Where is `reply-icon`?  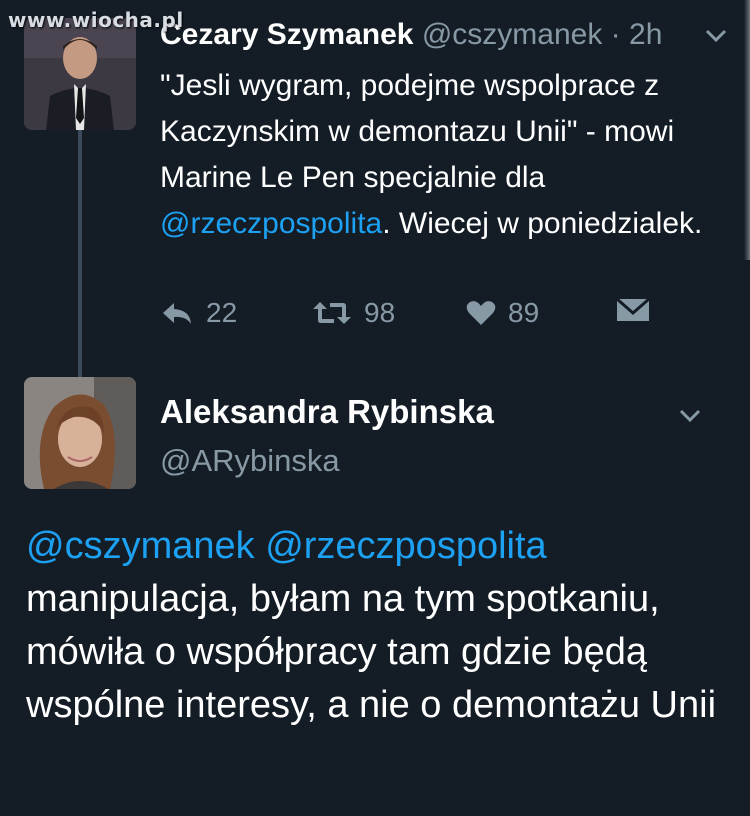
reply-icon is located at coordinates (177, 313).